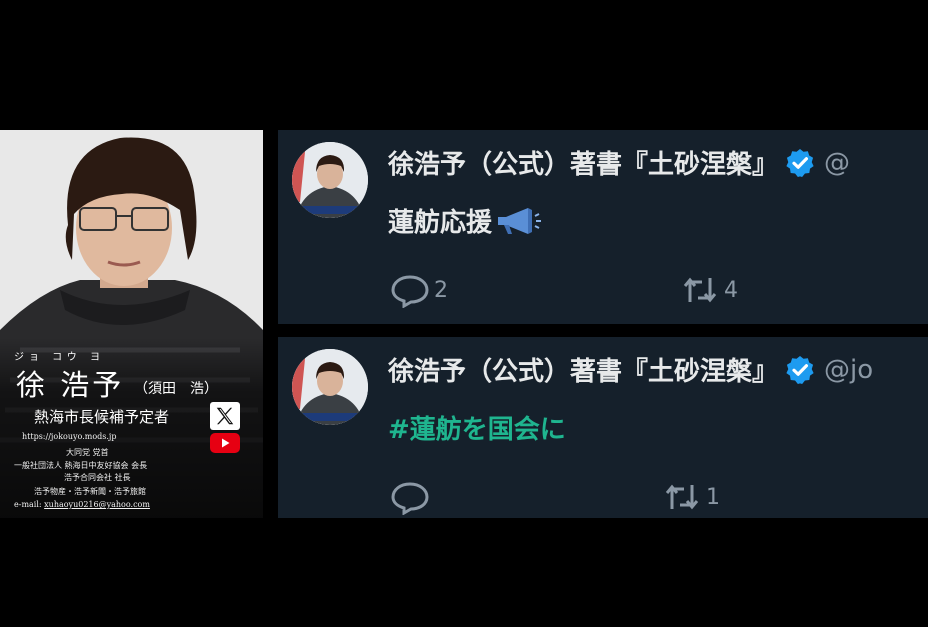 The width and height of the screenshot is (928, 627). I want to click on youtube-icon, so click(225, 443).